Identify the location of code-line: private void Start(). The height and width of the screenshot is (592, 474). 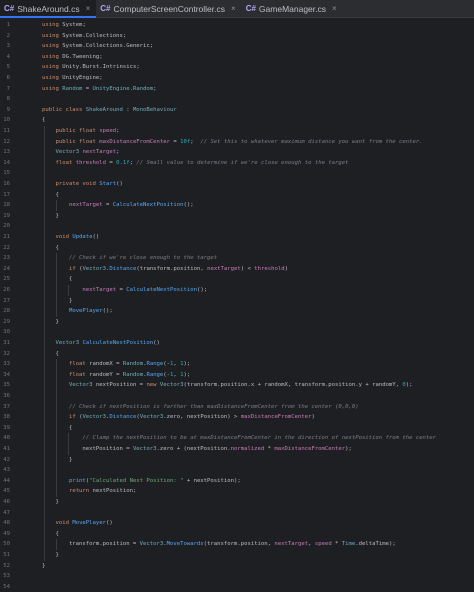
(82, 184).